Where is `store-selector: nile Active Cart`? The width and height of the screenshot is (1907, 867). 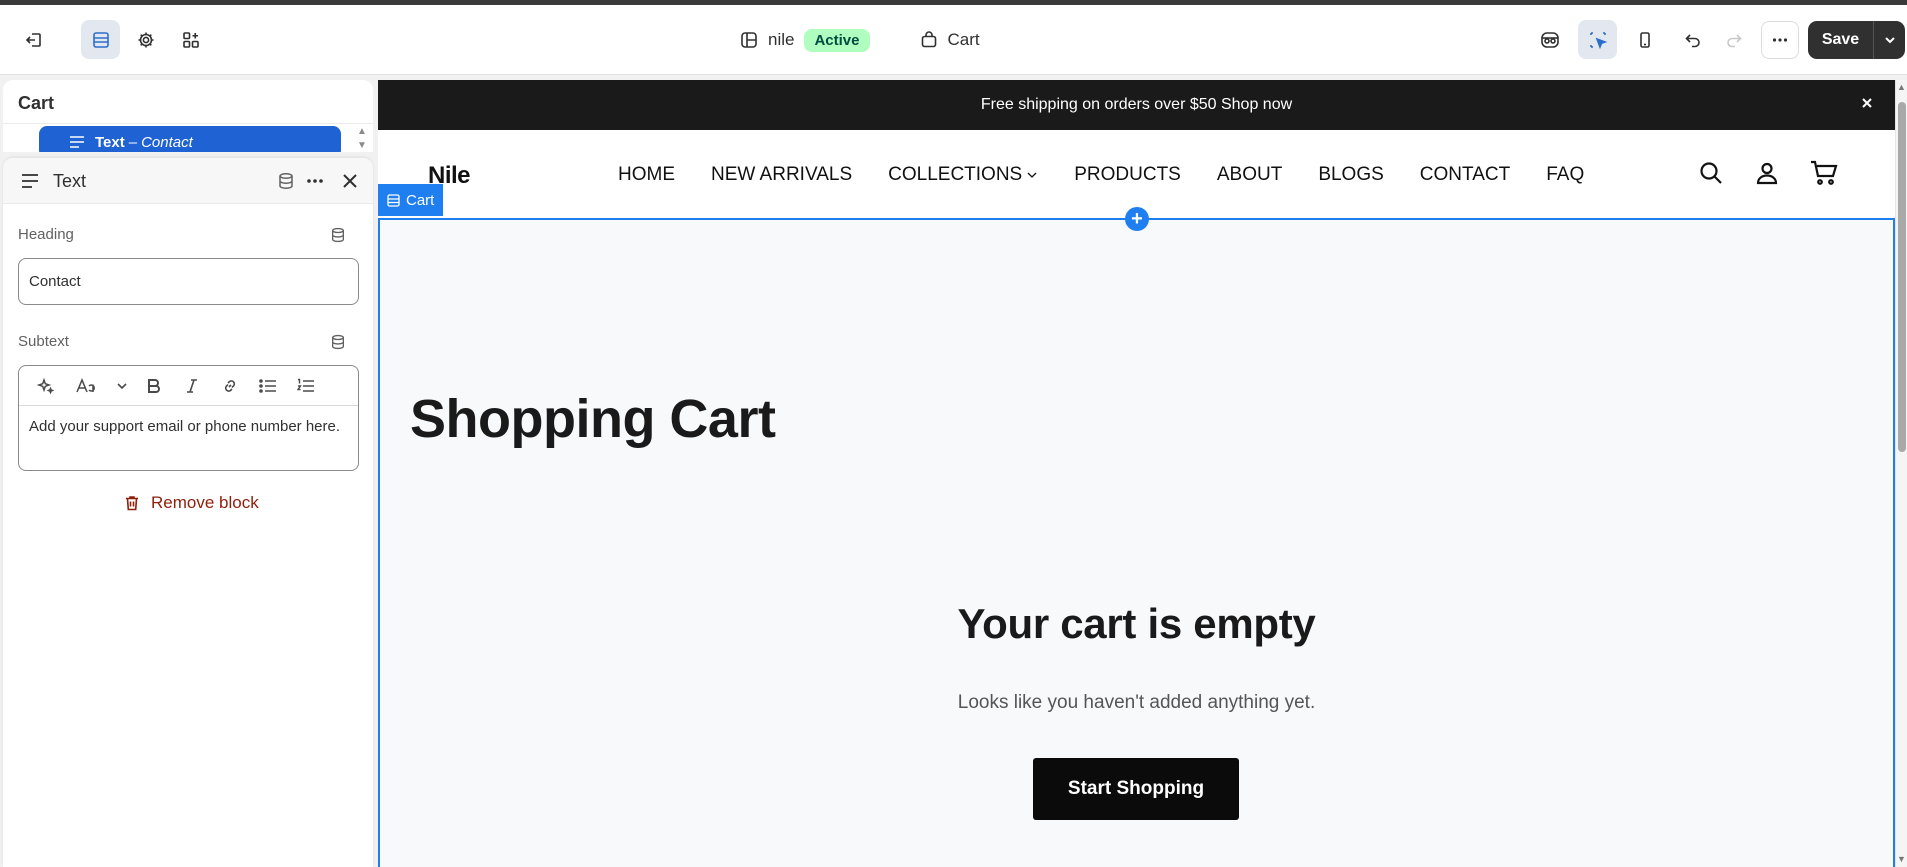 store-selector: nile Active Cart is located at coordinates (860, 40).